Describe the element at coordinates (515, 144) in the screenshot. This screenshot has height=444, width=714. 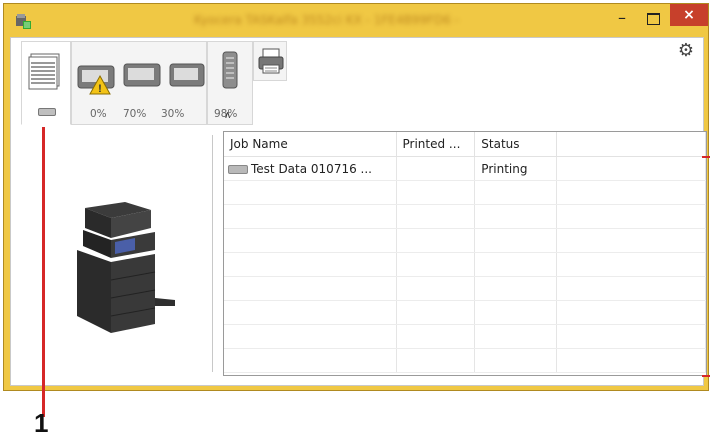
I see `column-header-status: Status` at that location.